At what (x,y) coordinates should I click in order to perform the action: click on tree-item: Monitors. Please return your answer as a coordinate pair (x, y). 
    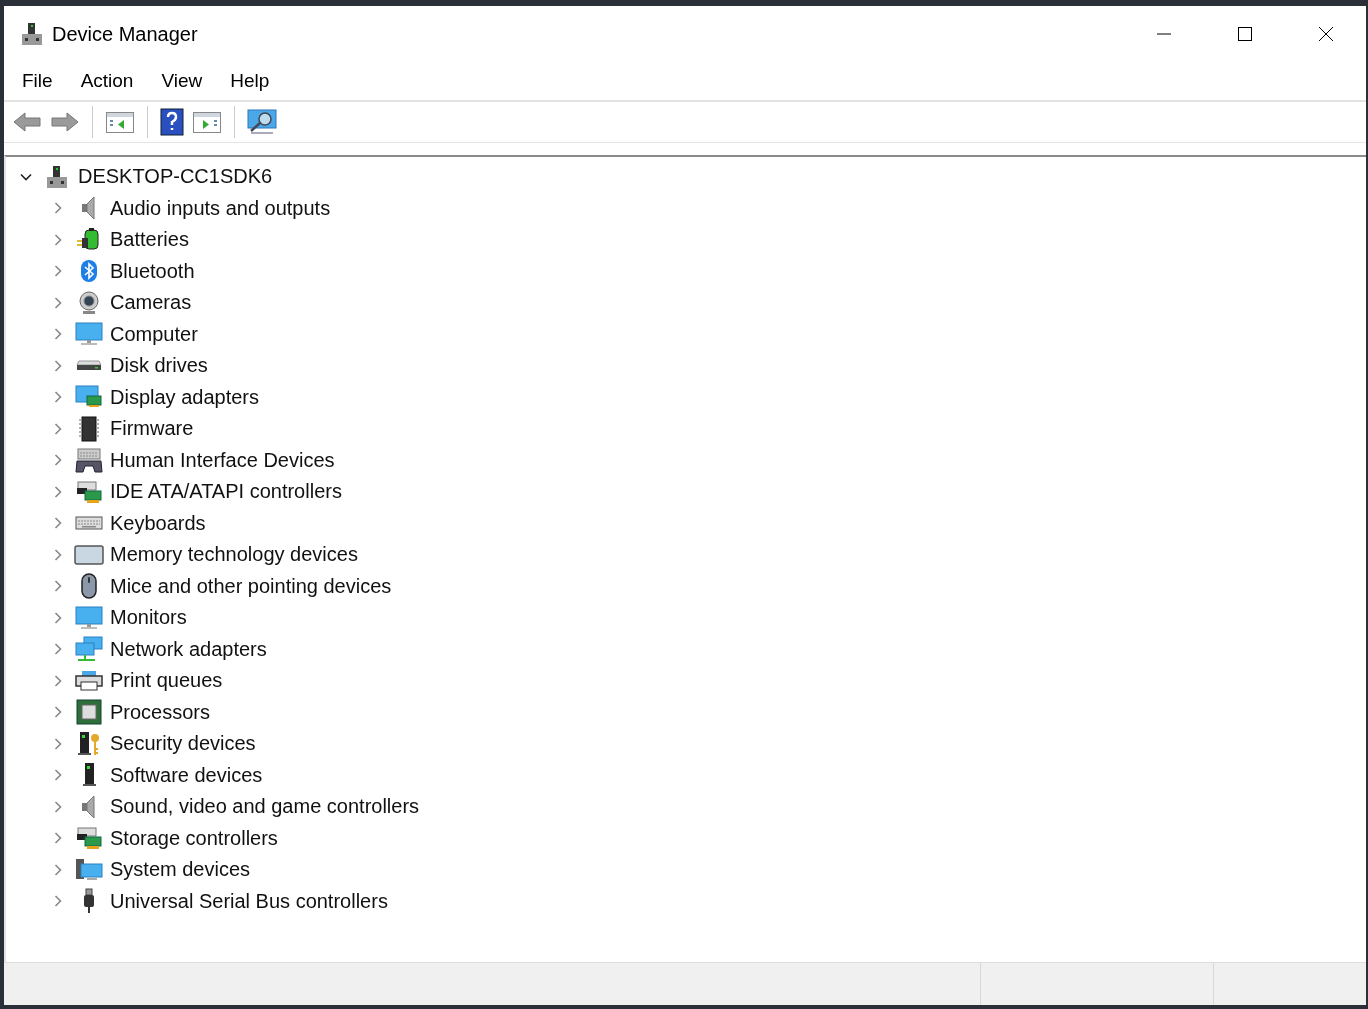
    Looking at the image, I should click on (738, 618).